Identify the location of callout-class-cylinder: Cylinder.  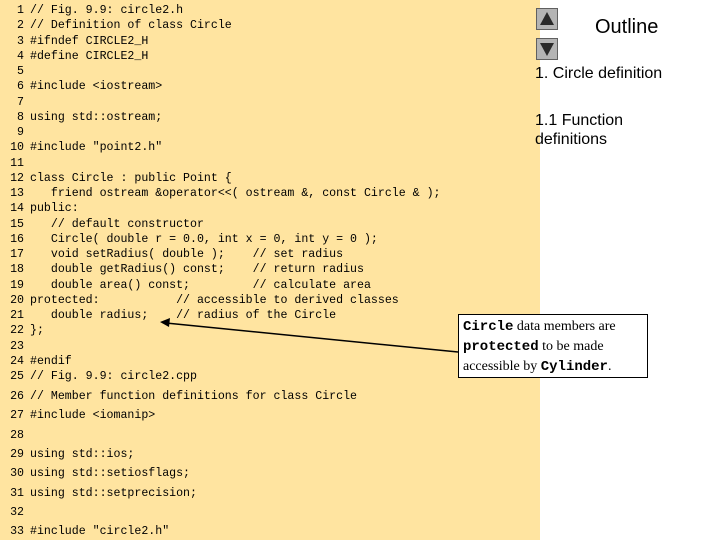
(574, 367).